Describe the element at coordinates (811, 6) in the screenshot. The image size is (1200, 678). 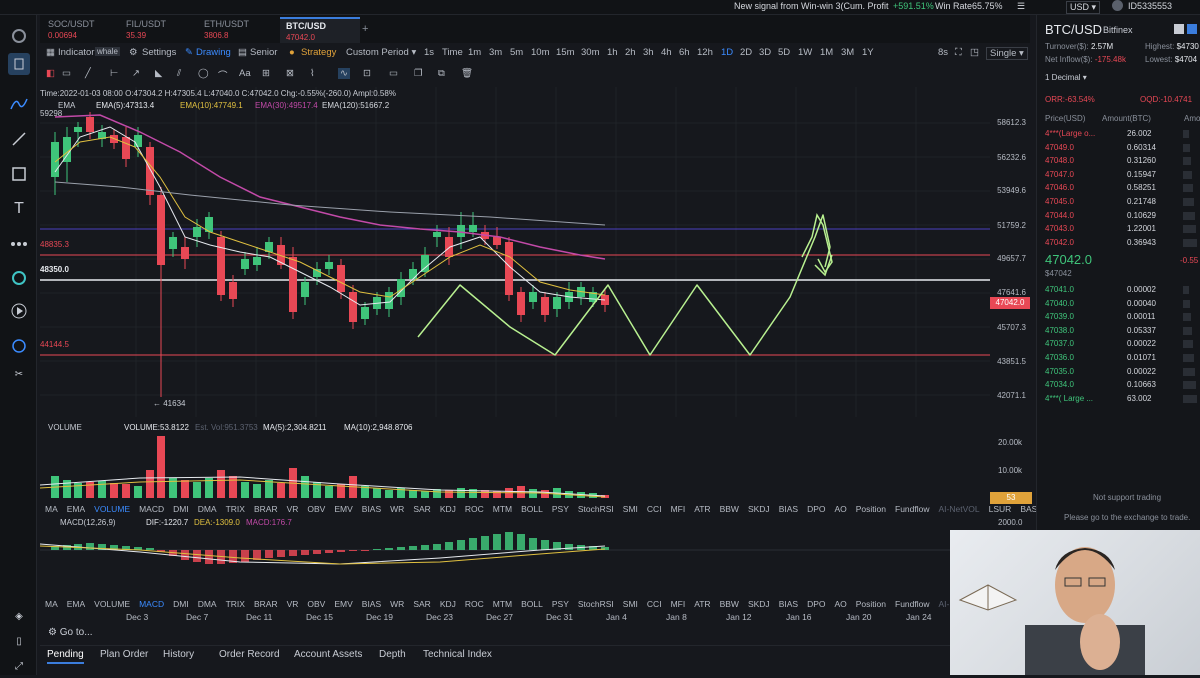
I see `signal-text: New signal from Win-win 3(Cum. Profit` at that location.